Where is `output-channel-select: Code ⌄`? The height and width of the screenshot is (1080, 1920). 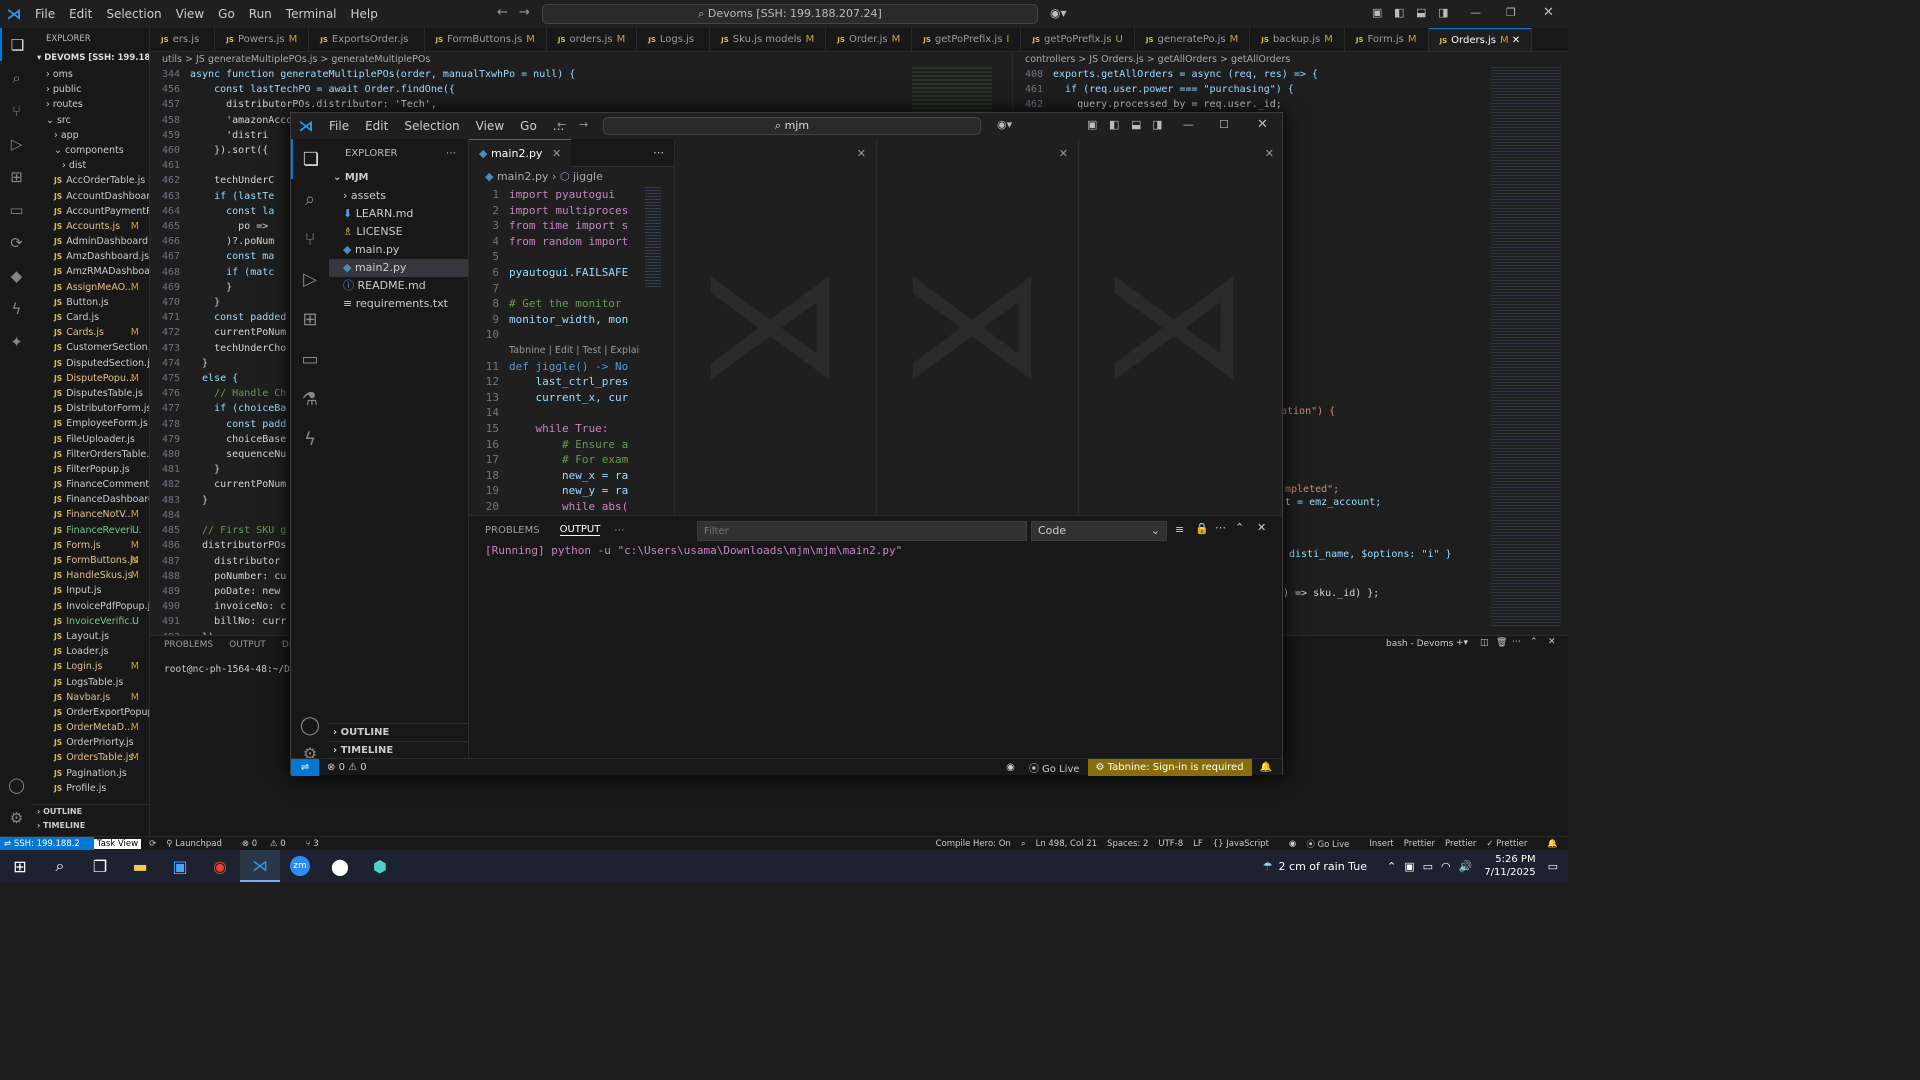 output-channel-select: Code ⌄ is located at coordinates (1099, 531).